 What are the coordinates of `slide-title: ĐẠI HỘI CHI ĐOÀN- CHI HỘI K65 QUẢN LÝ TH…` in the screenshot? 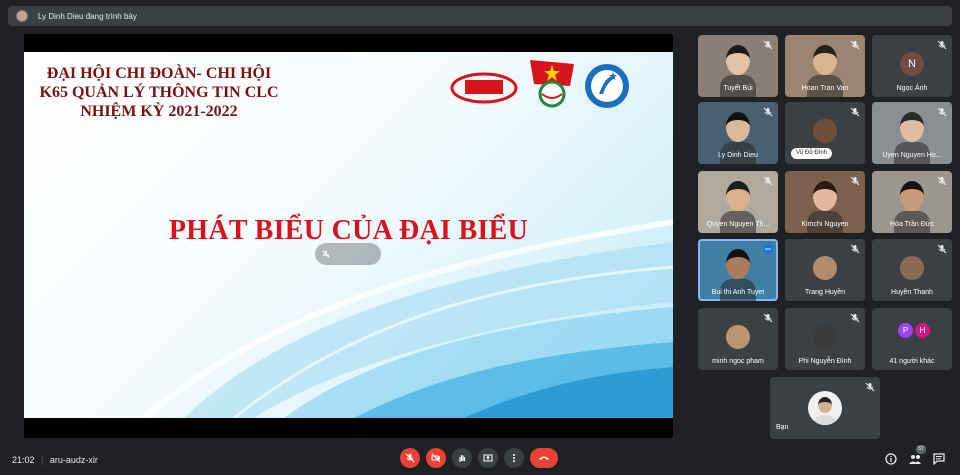 It's located at (159, 92).